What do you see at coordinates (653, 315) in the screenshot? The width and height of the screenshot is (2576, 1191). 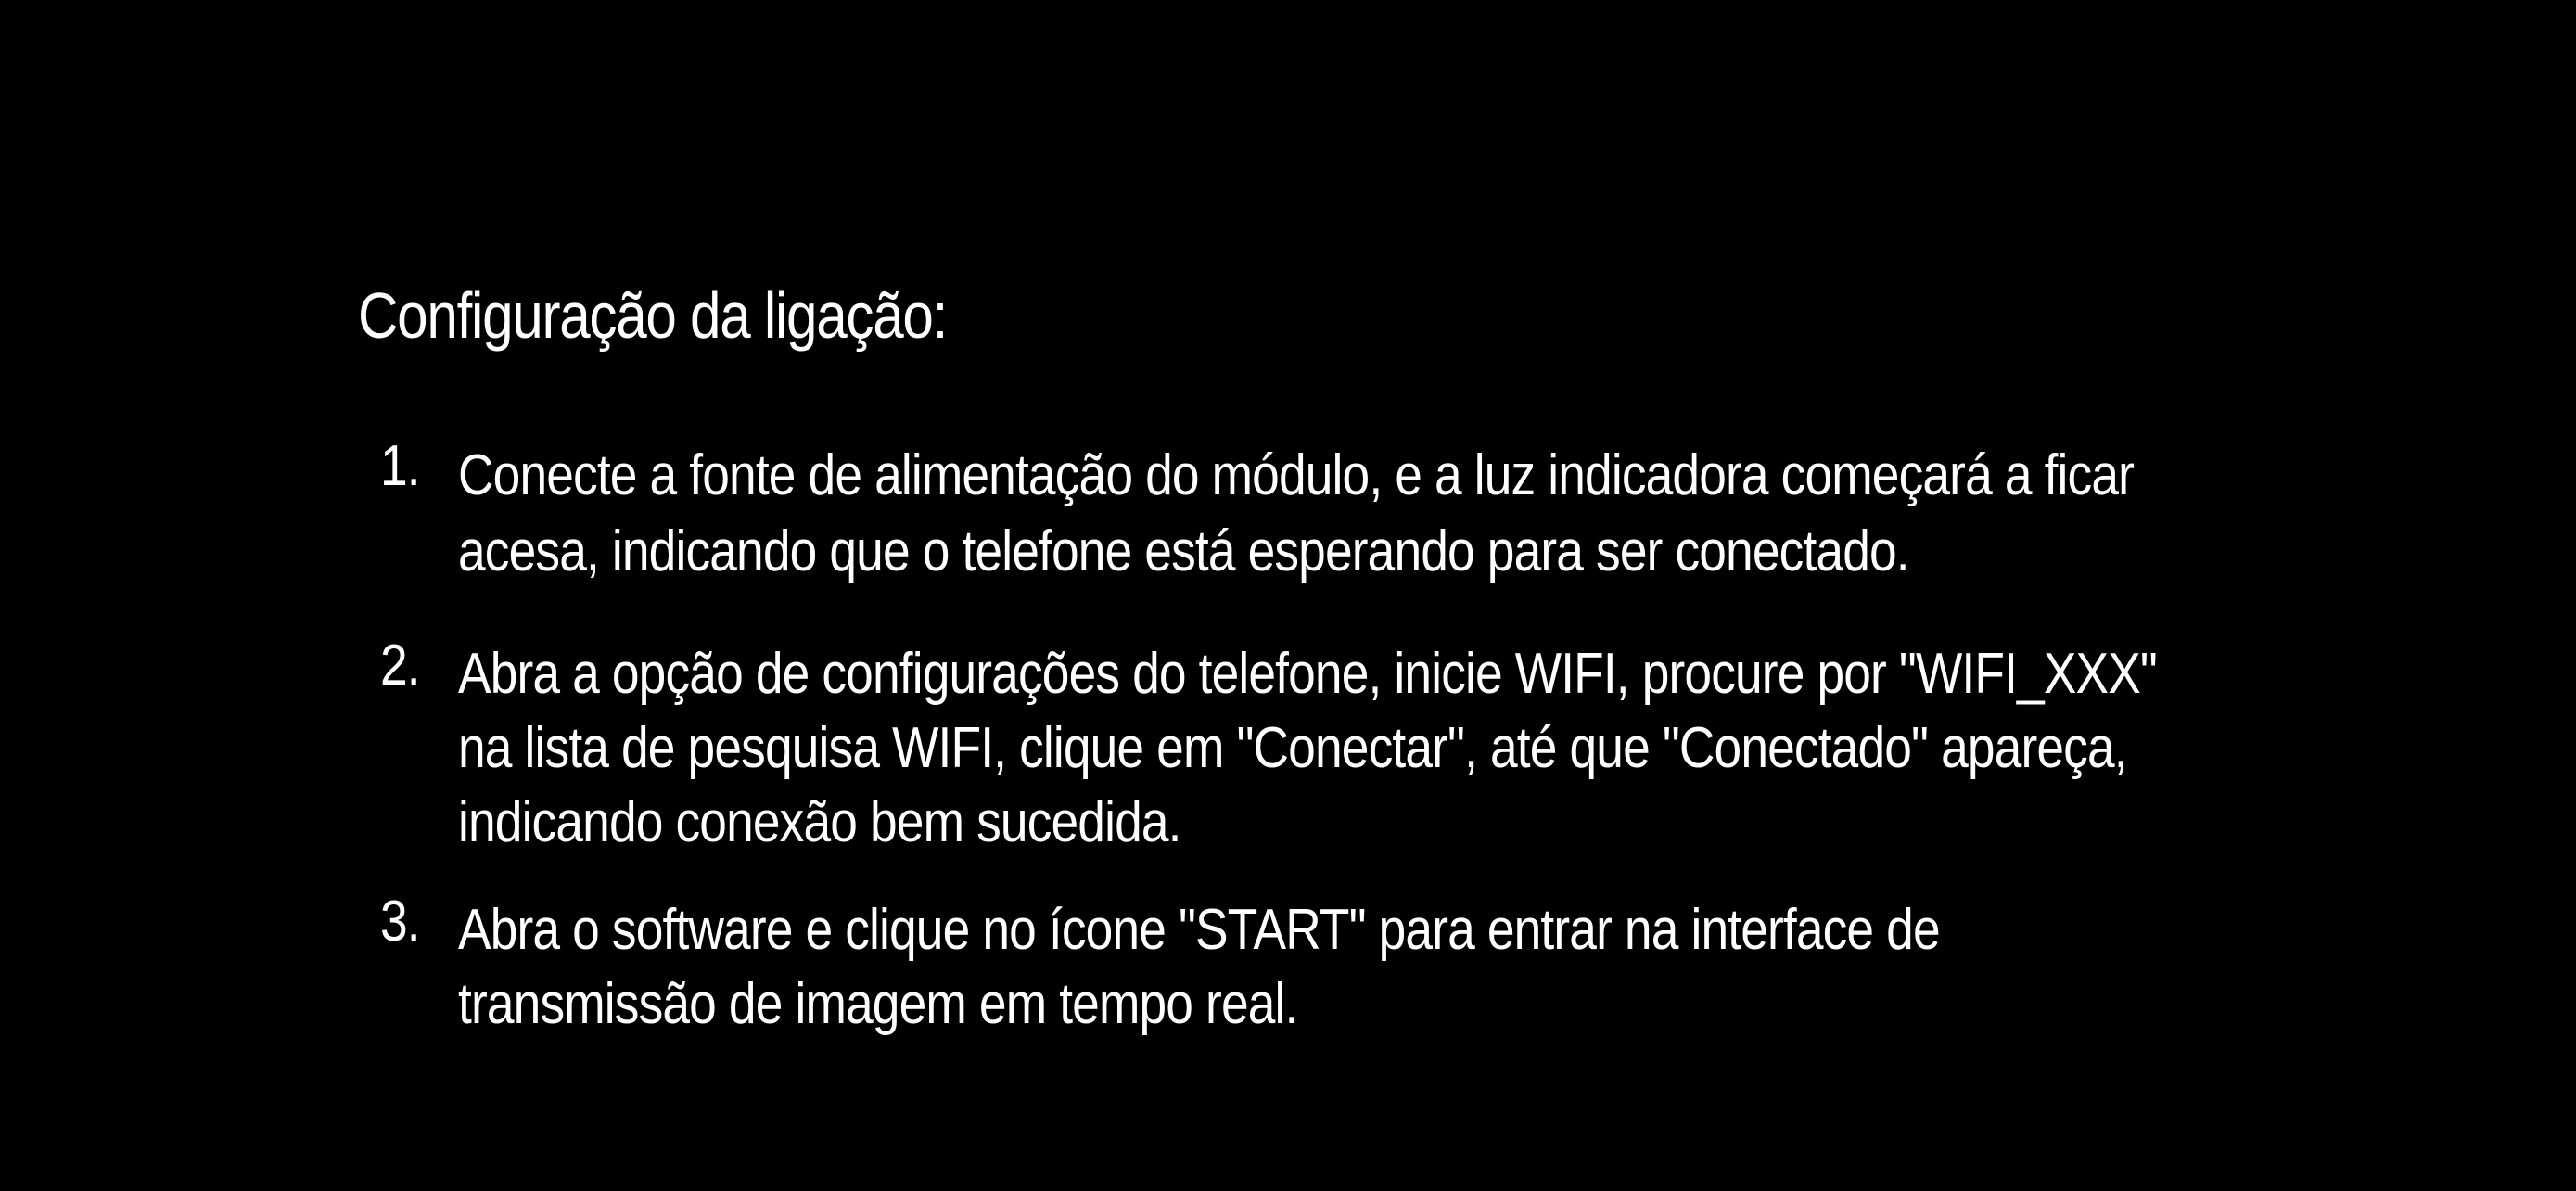 I see `page-title: Configuração da ligação:` at bounding box center [653, 315].